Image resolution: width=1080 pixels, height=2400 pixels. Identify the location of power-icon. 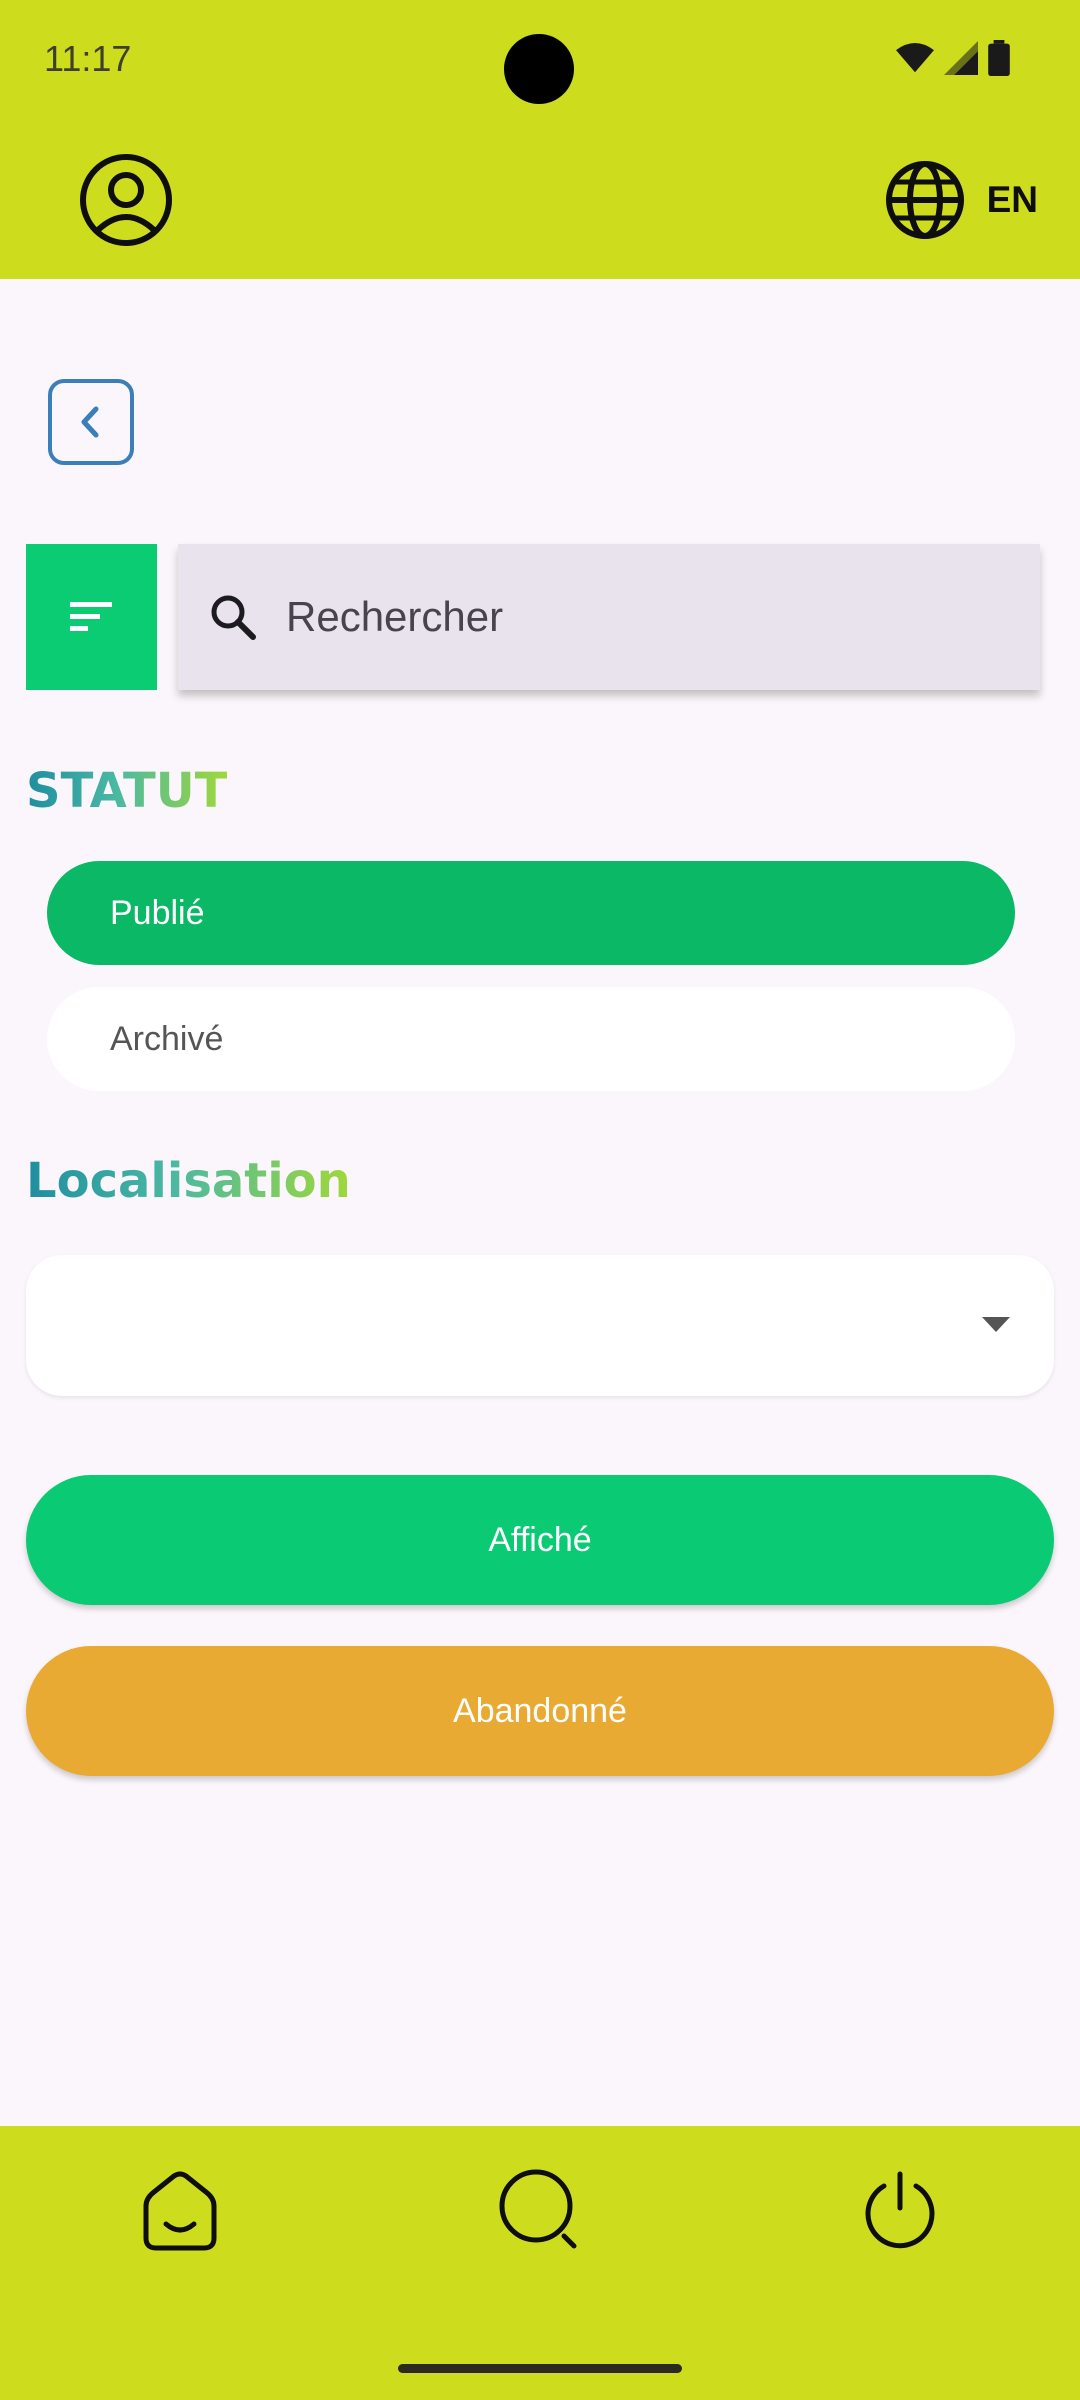
(900, 2210).